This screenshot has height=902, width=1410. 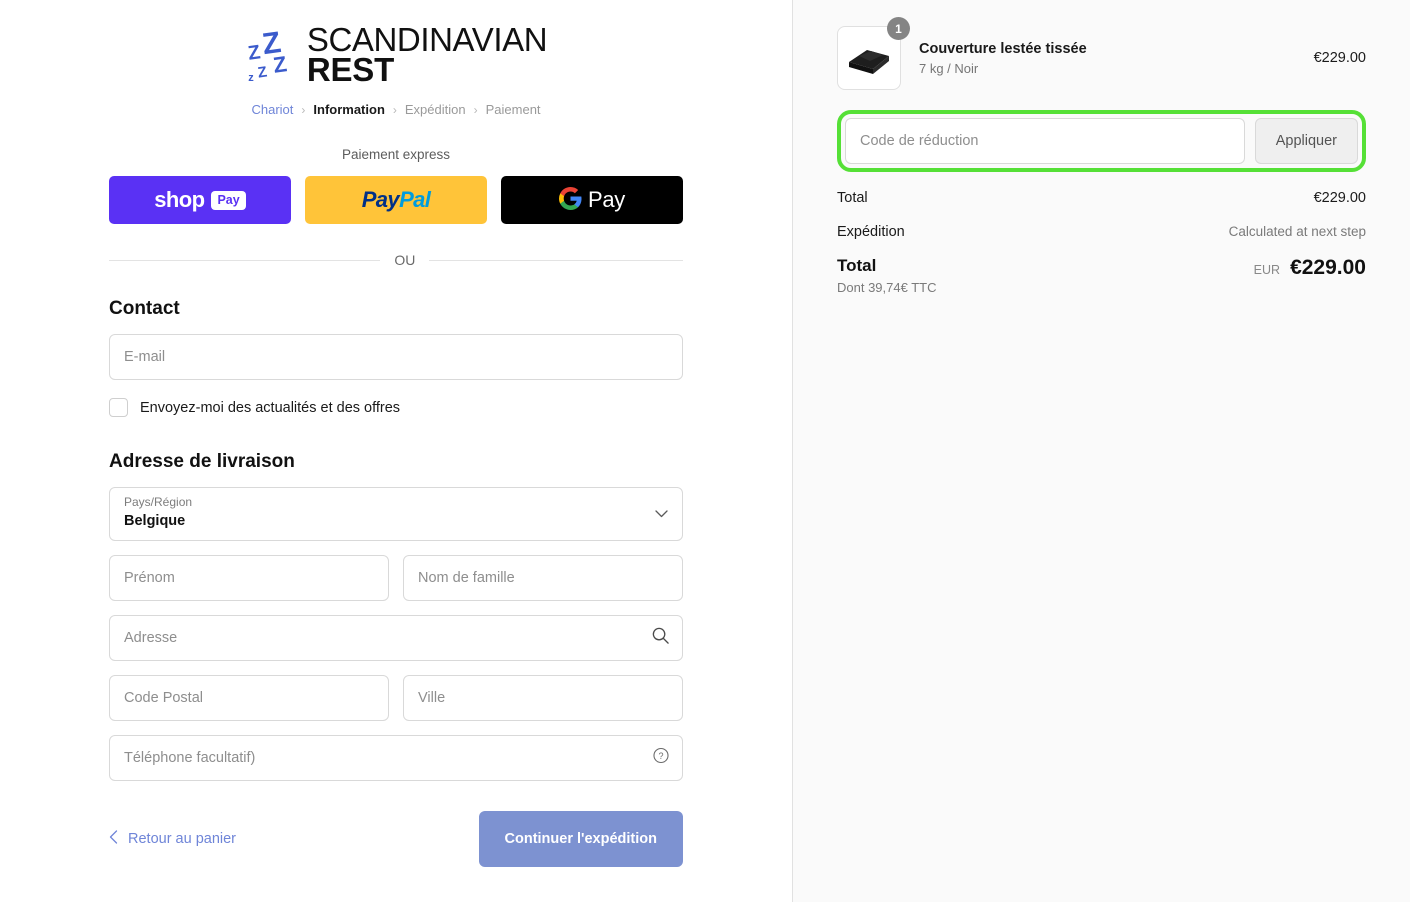 I want to click on google-pay-button: Pay, so click(x=592, y=200).